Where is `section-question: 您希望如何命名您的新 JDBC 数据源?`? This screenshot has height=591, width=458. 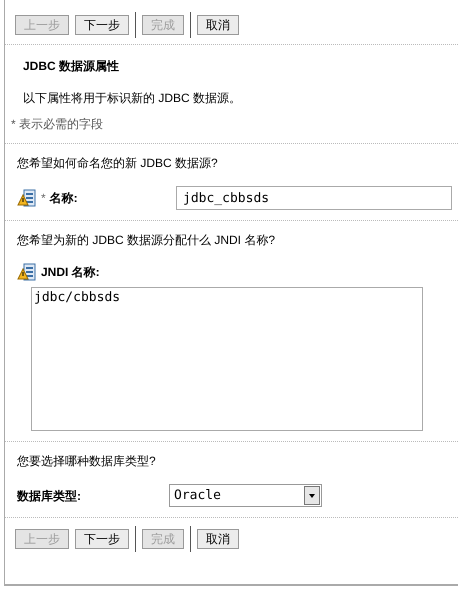
section-question: 您希望如何命名您的新 JDBC 数据源? is located at coordinates (118, 163).